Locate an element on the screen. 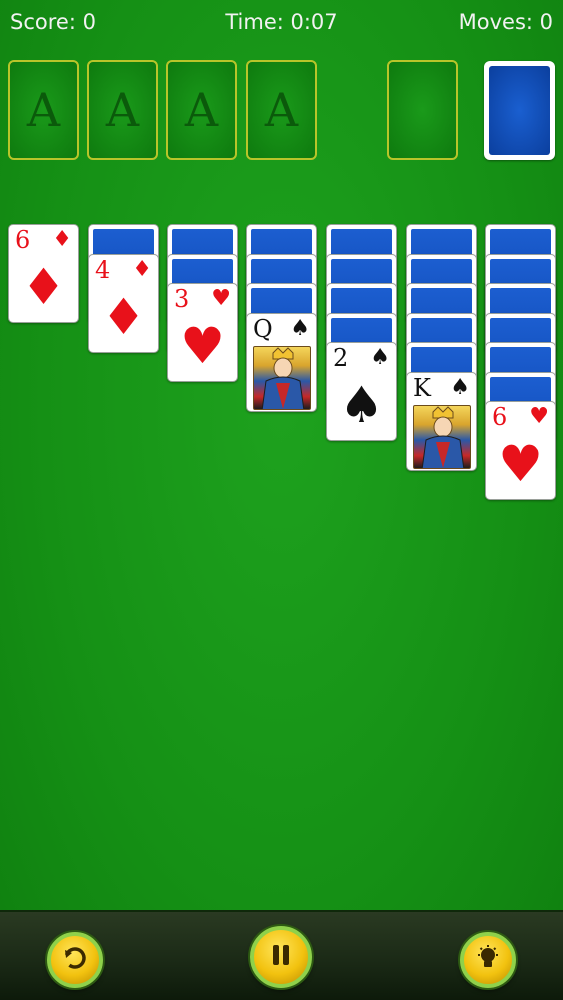 The height and width of the screenshot is (1000, 563). foundation-slot-3: A is located at coordinates (201, 110).